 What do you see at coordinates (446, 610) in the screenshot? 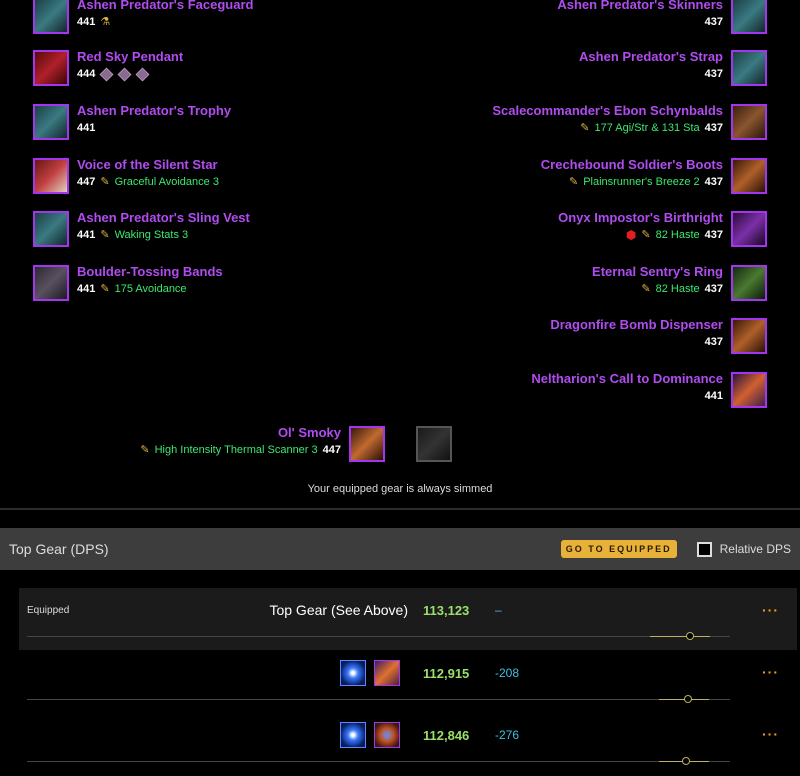
I see `row-dps: 113,123` at bounding box center [446, 610].